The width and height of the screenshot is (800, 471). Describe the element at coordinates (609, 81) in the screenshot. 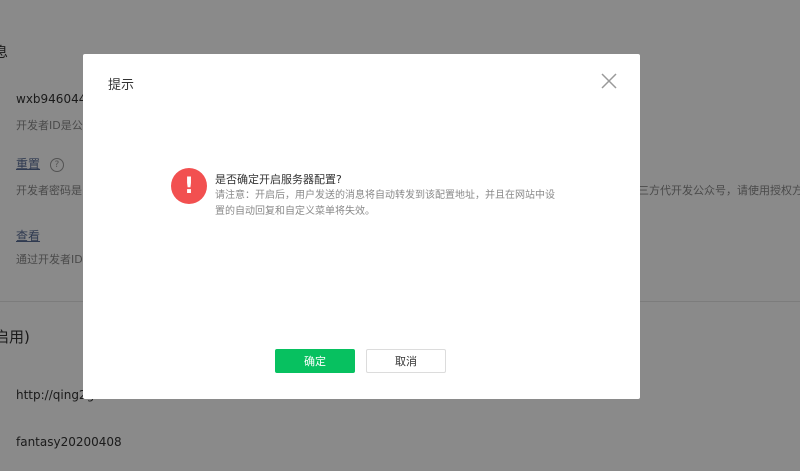

I see `close-icon` at that location.